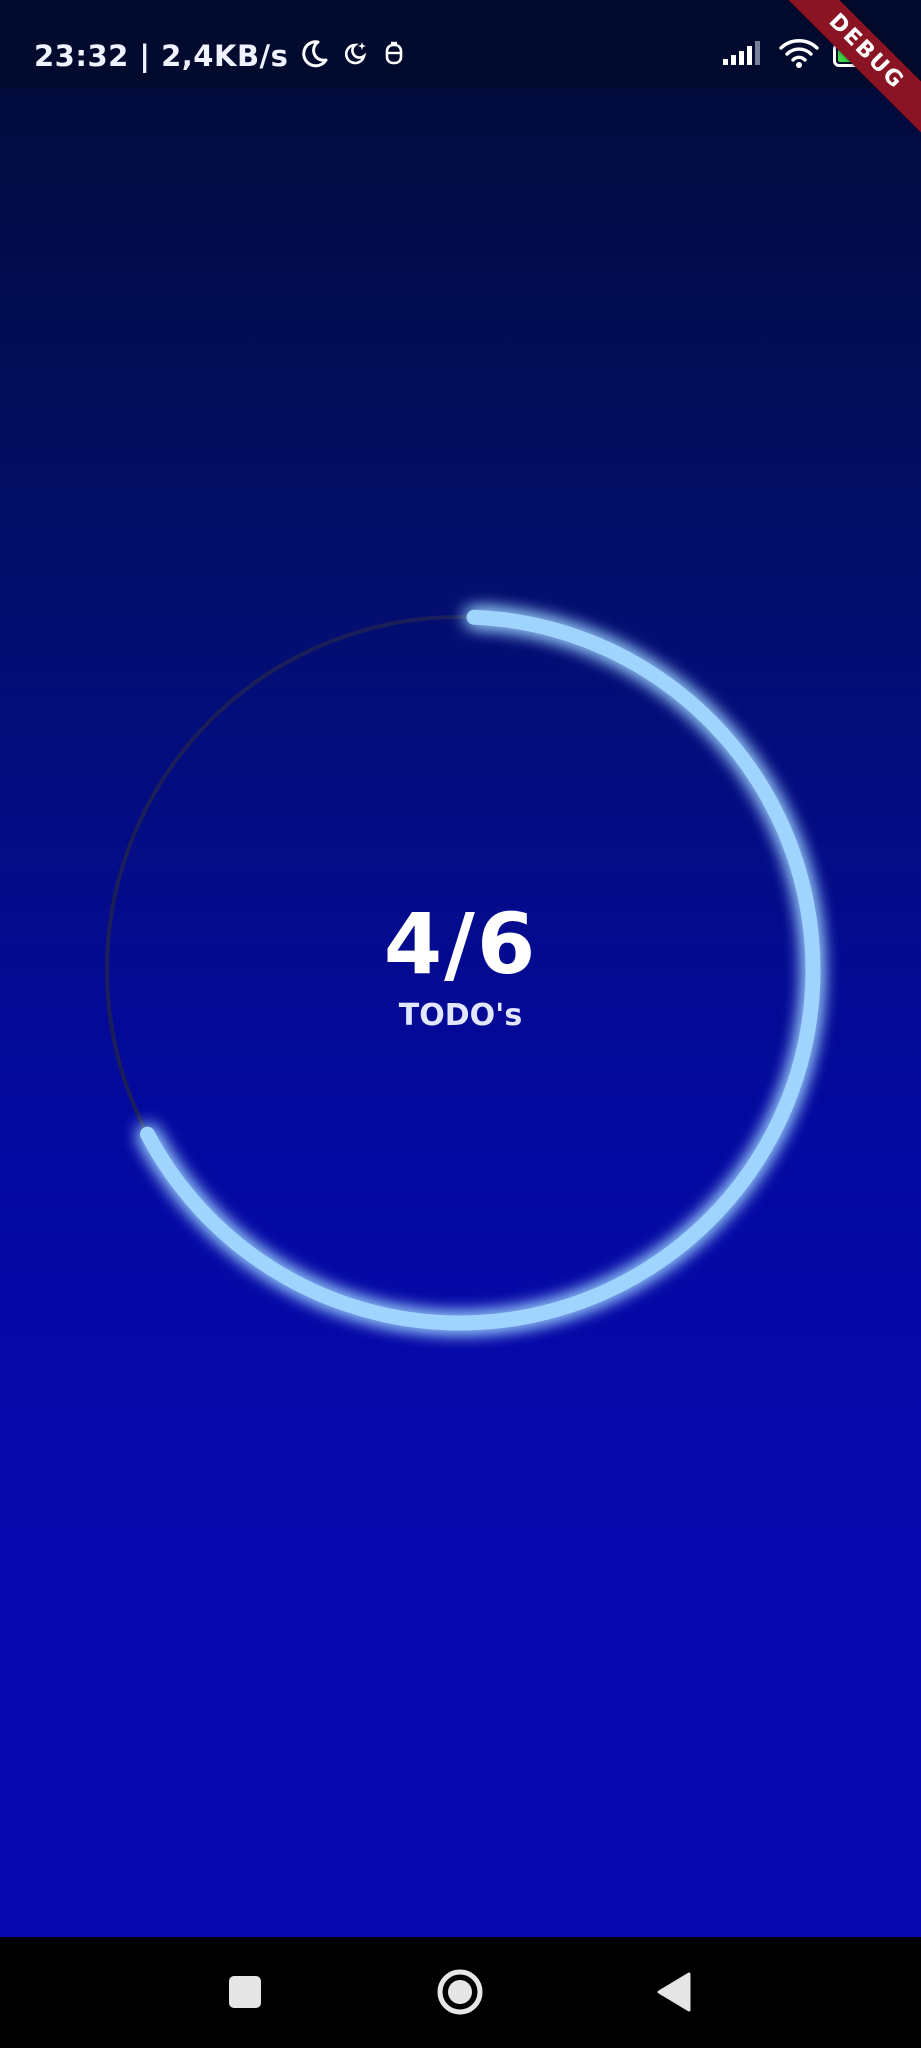  I want to click on back-button, so click(674, 1992).